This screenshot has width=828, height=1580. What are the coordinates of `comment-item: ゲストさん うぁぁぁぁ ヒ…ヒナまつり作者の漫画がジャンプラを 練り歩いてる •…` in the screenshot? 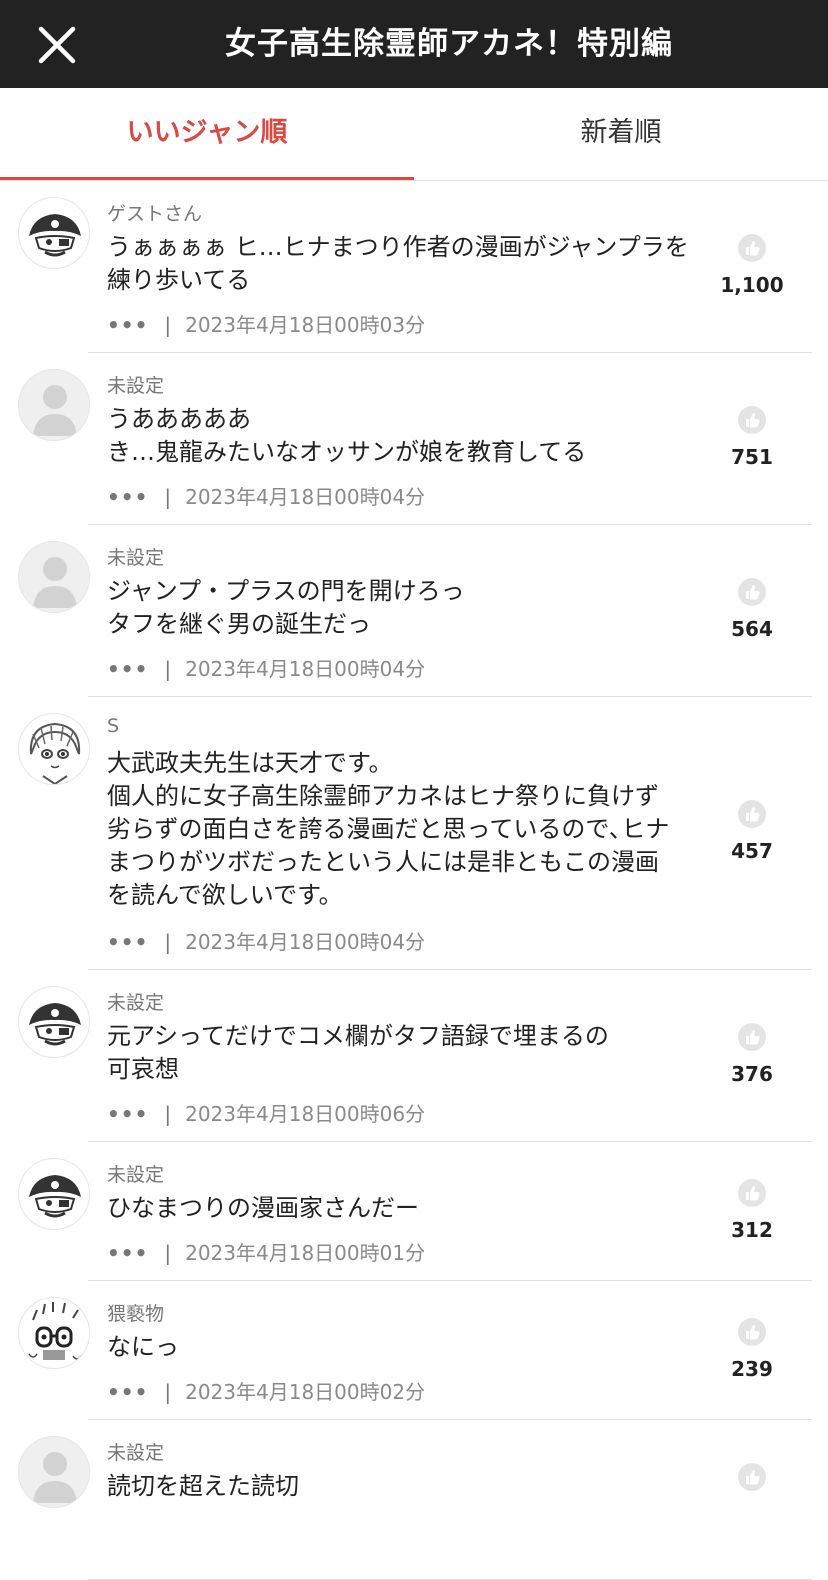 It's located at (414, 267).